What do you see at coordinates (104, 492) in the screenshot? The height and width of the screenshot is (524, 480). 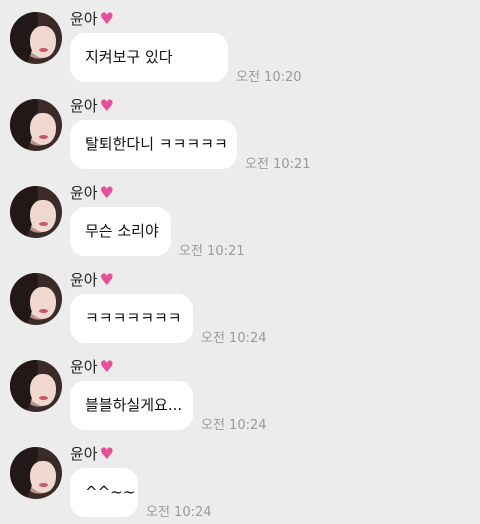 I see `message-bubble: ^^~~` at bounding box center [104, 492].